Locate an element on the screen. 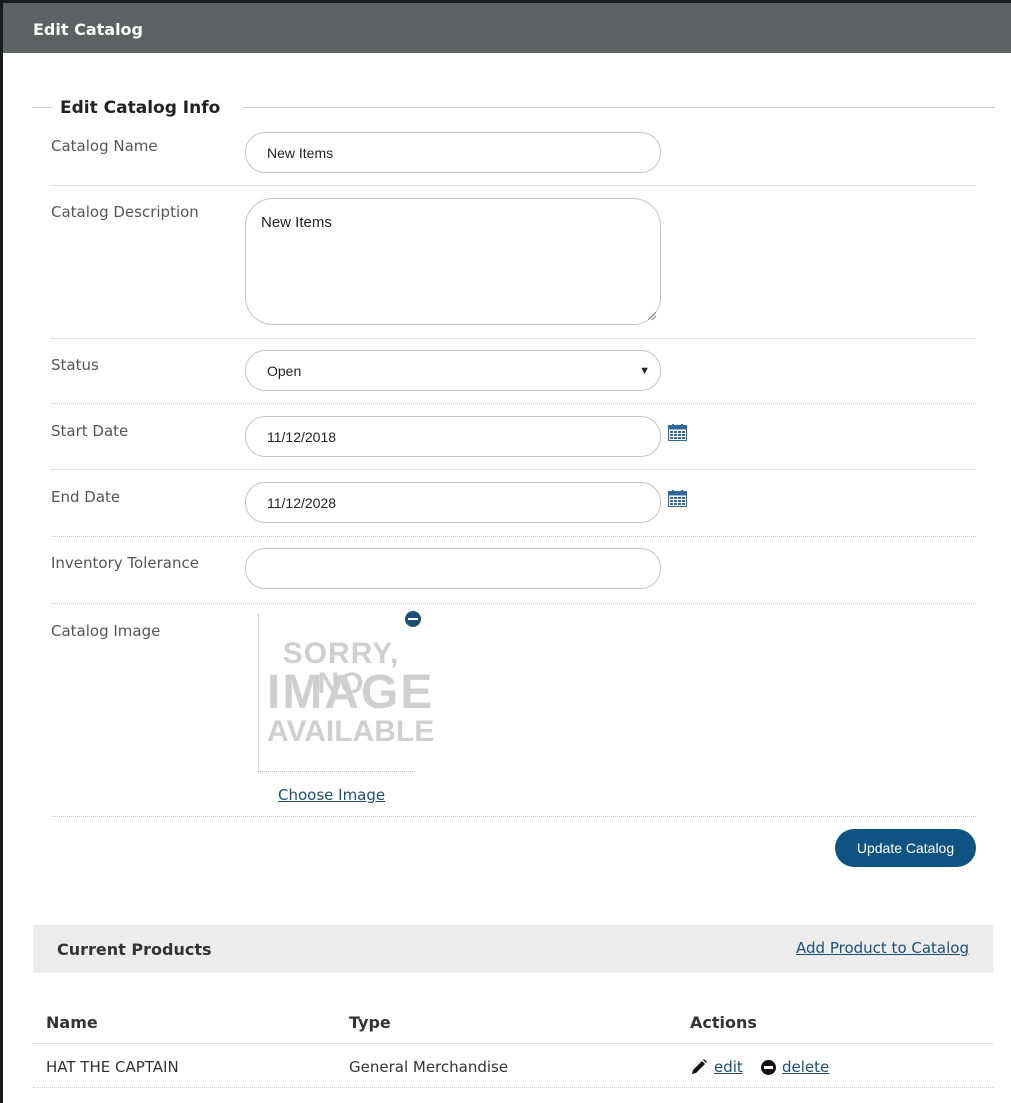  status-select: Open ▼ is located at coordinates (453, 370).